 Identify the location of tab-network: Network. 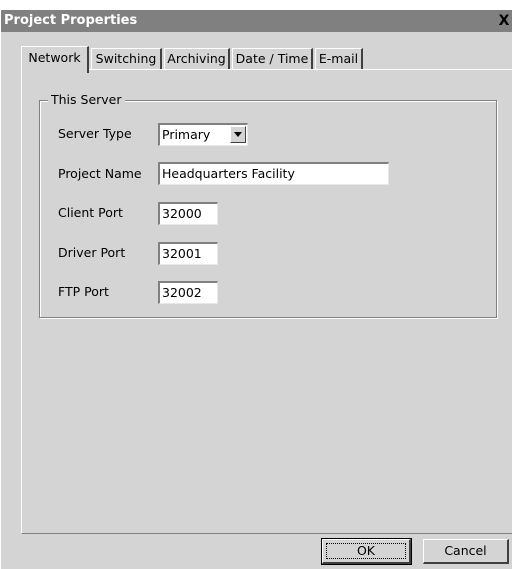
(55, 59).